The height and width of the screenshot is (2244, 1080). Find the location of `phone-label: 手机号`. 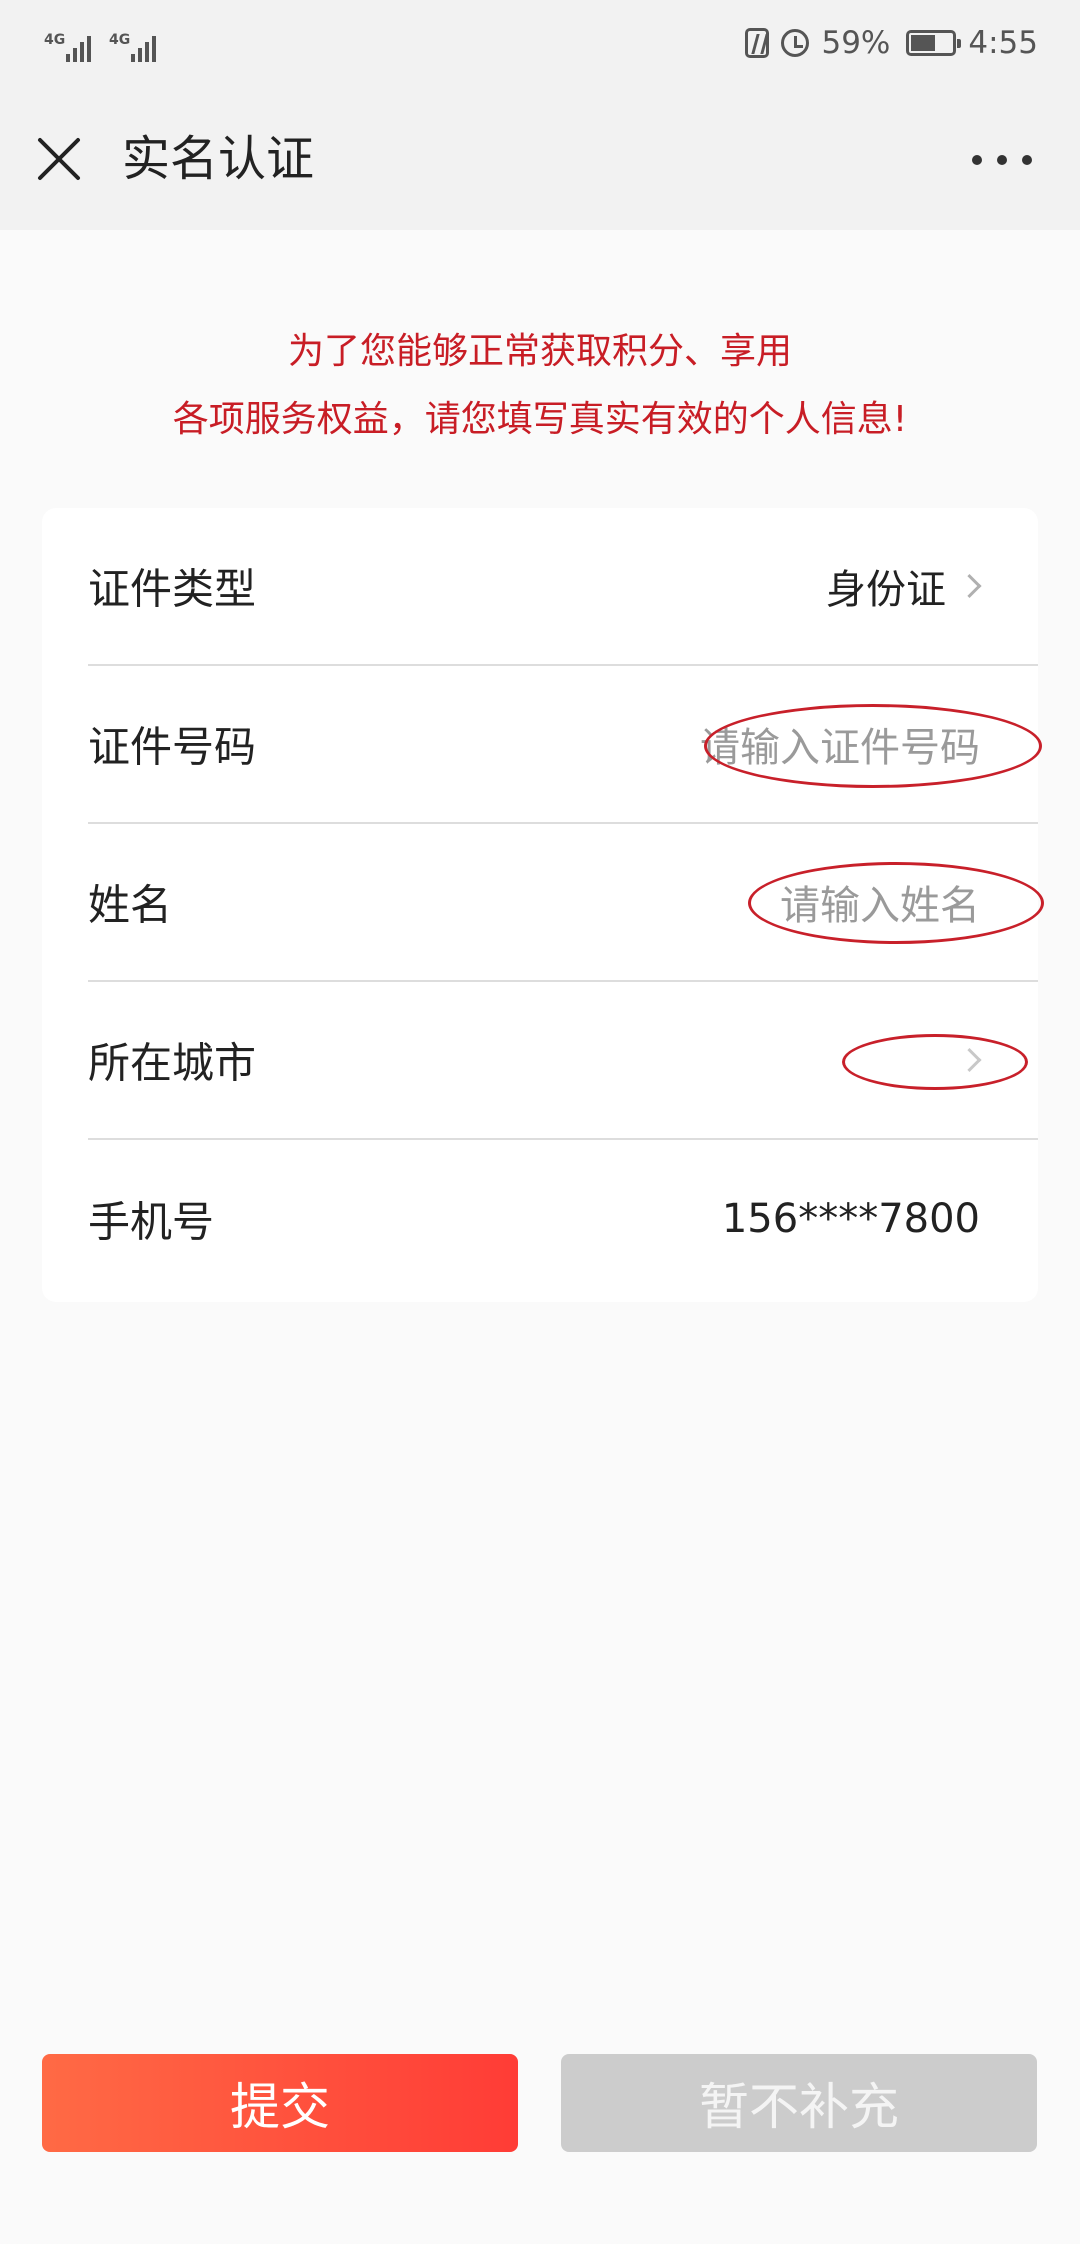

phone-label: 手机号 is located at coordinates (151, 1222).